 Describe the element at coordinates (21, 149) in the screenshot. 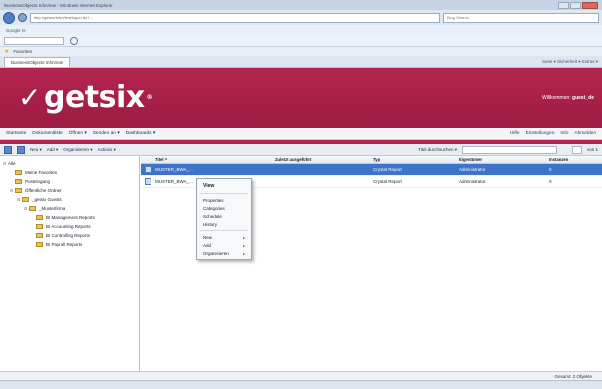

I see `refresh-icon` at that location.